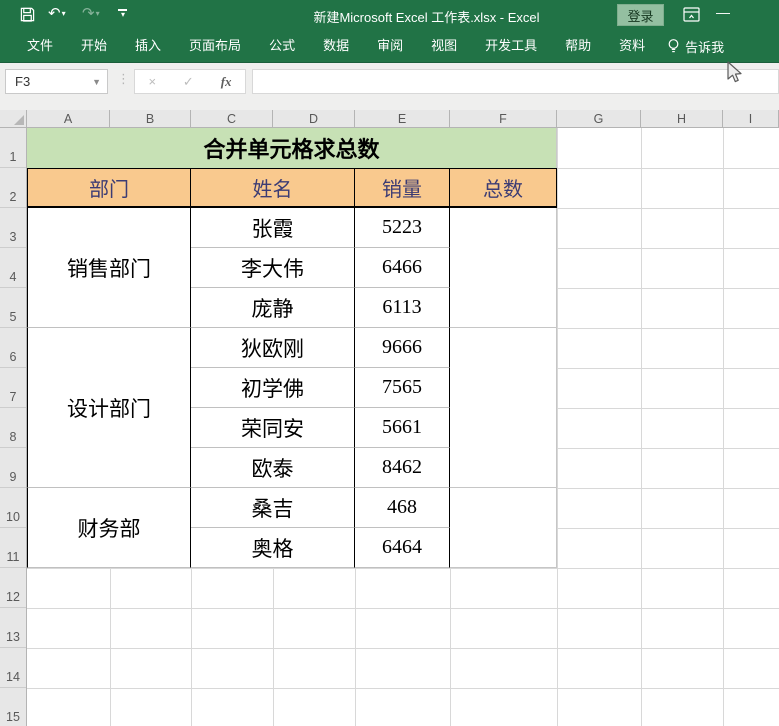 This screenshot has height=726, width=779. What do you see at coordinates (109, 528) in the screenshot?
I see `cell-department-finance-dept: 财务部` at bounding box center [109, 528].